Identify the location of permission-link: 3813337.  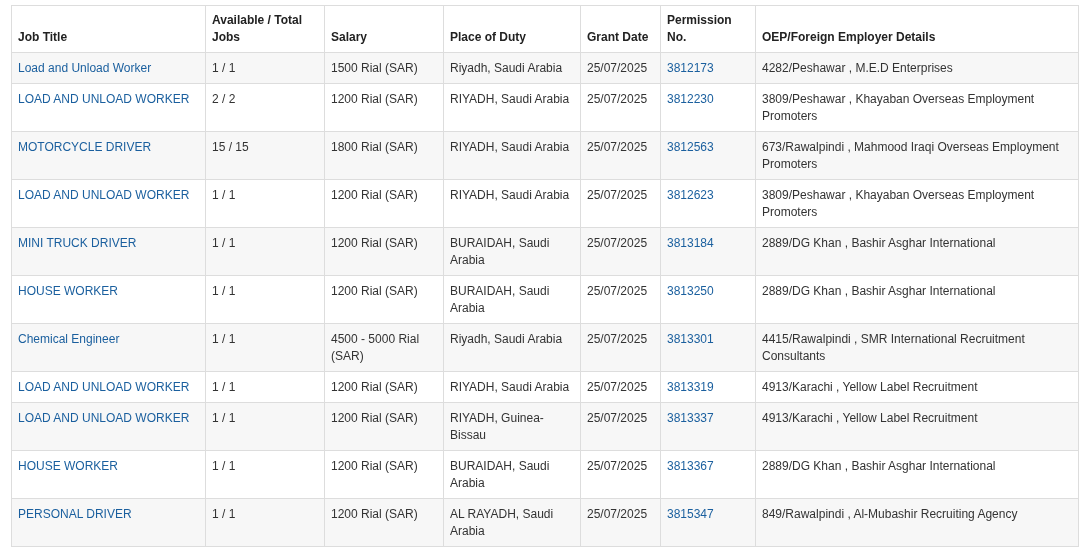
(690, 418).